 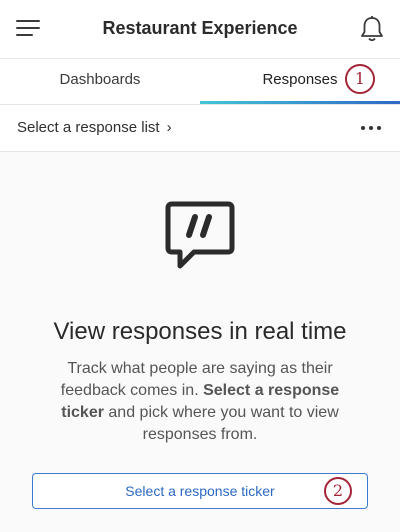 What do you see at coordinates (300, 79) in the screenshot?
I see `tab-responses-label: Responses` at bounding box center [300, 79].